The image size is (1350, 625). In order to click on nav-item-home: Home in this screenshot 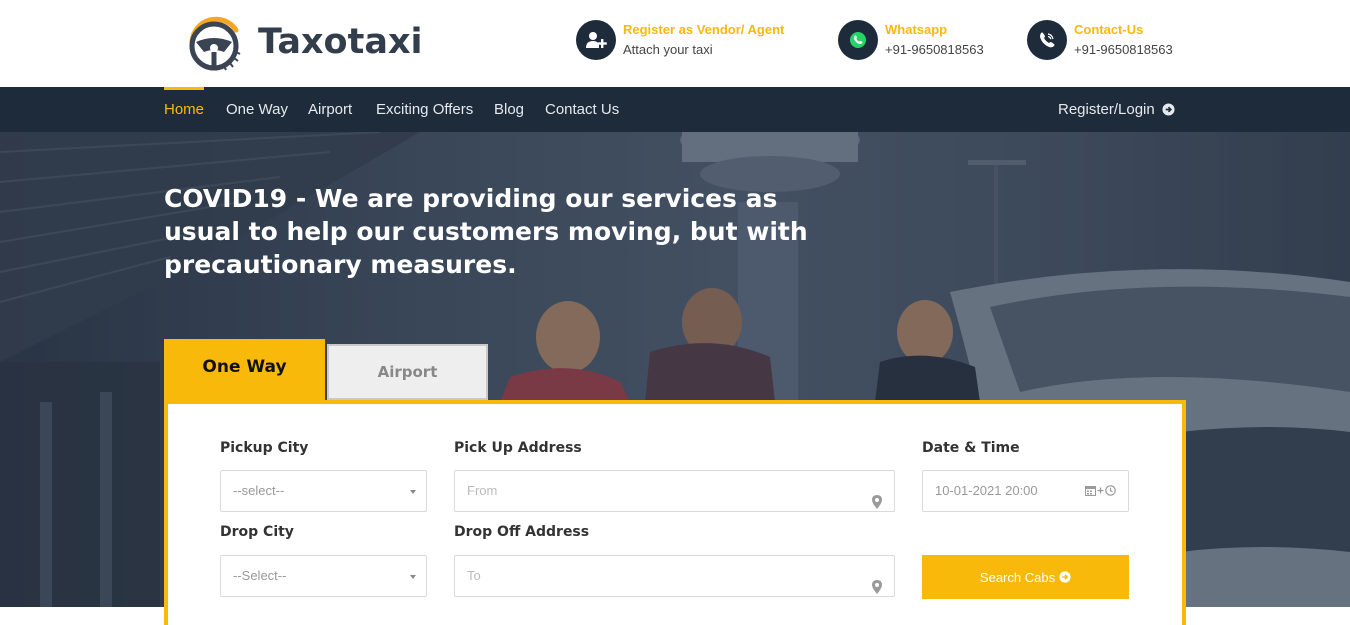, I will do `click(184, 109)`.